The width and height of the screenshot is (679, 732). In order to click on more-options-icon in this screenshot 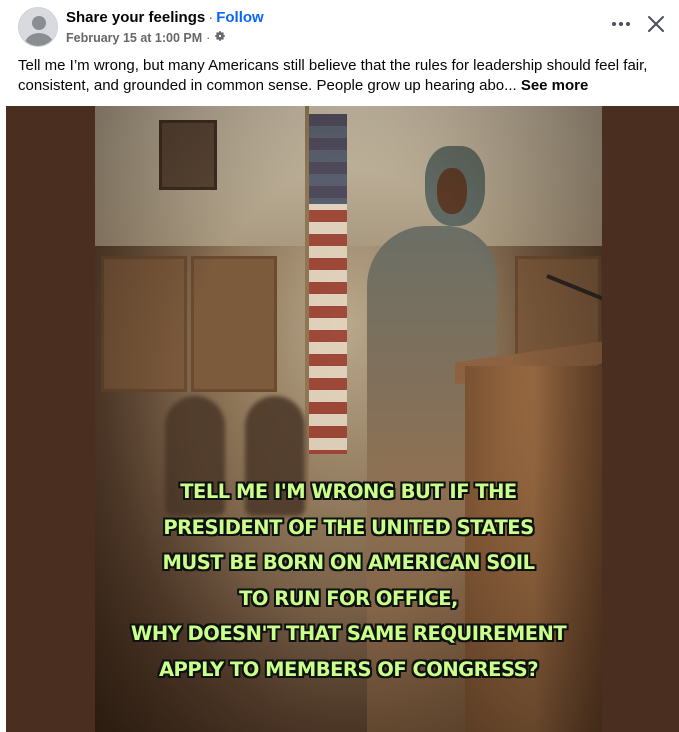, I will do `click(621, 24)`.